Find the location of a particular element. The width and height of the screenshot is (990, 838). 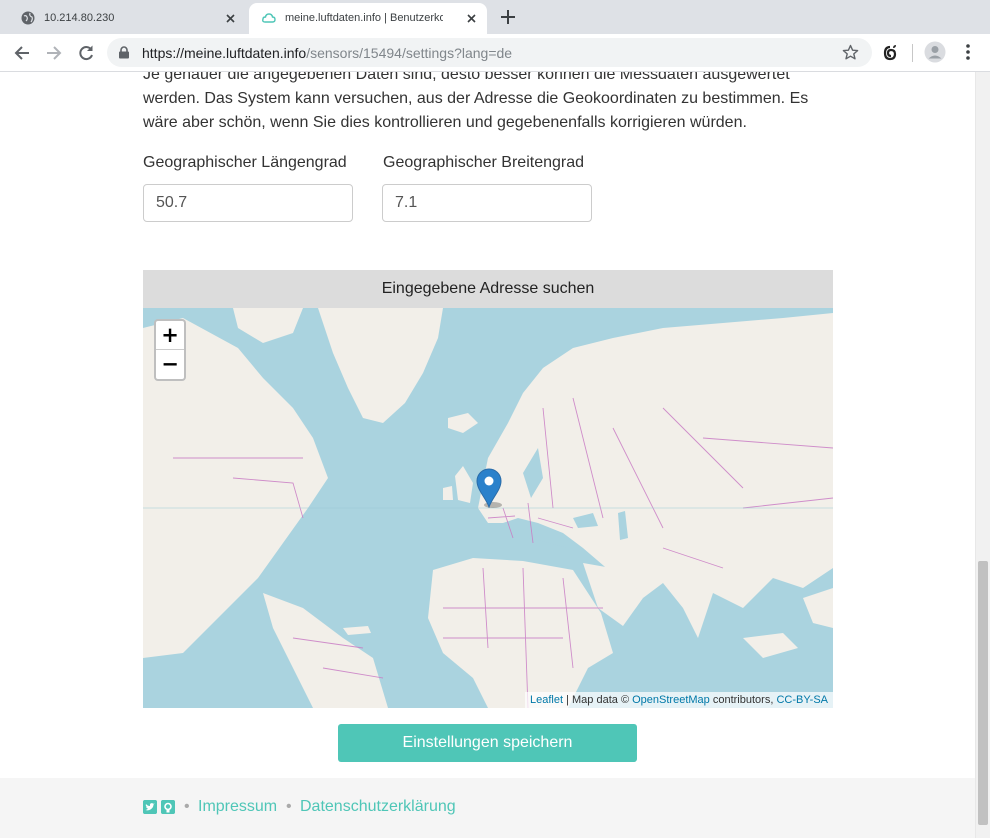

toolbar-separator is located at coordinates (912, 53).